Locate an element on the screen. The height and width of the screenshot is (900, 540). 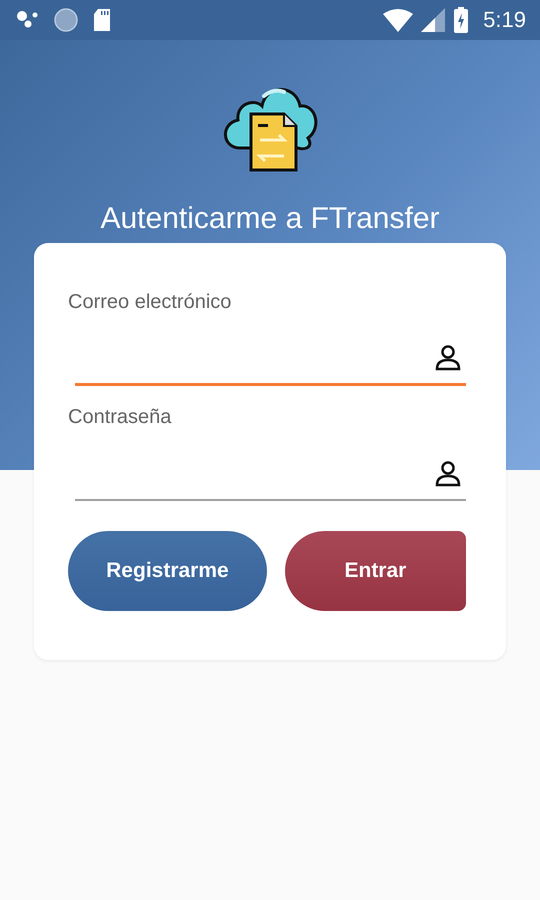
battery-icon is located at coordinates (461, 20).